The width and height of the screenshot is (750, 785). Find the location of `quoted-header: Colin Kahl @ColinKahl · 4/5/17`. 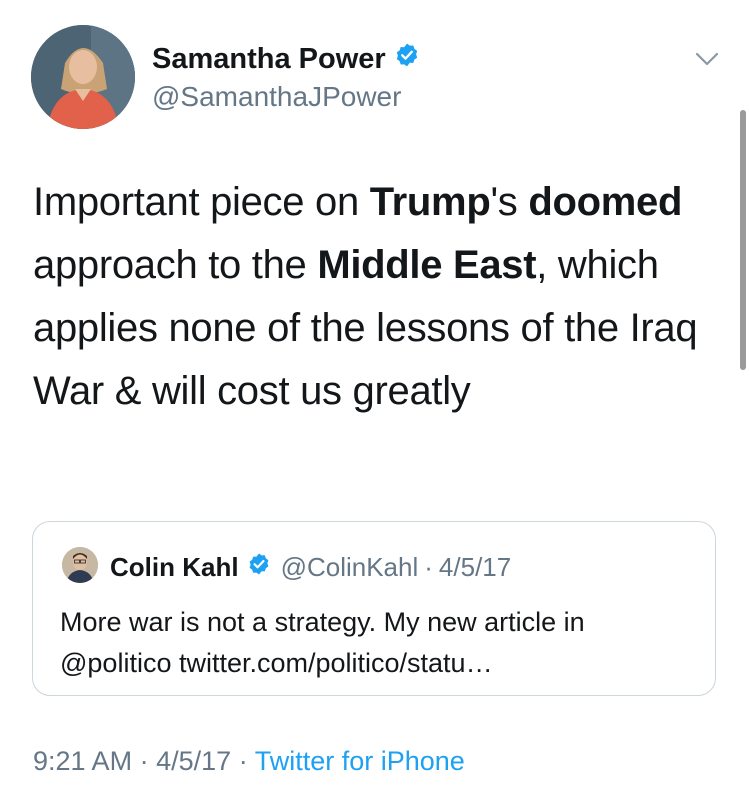

quoted-header: Colin Kahl @ColinKahl · 4/5/17 is located at coordinates (310, 567).